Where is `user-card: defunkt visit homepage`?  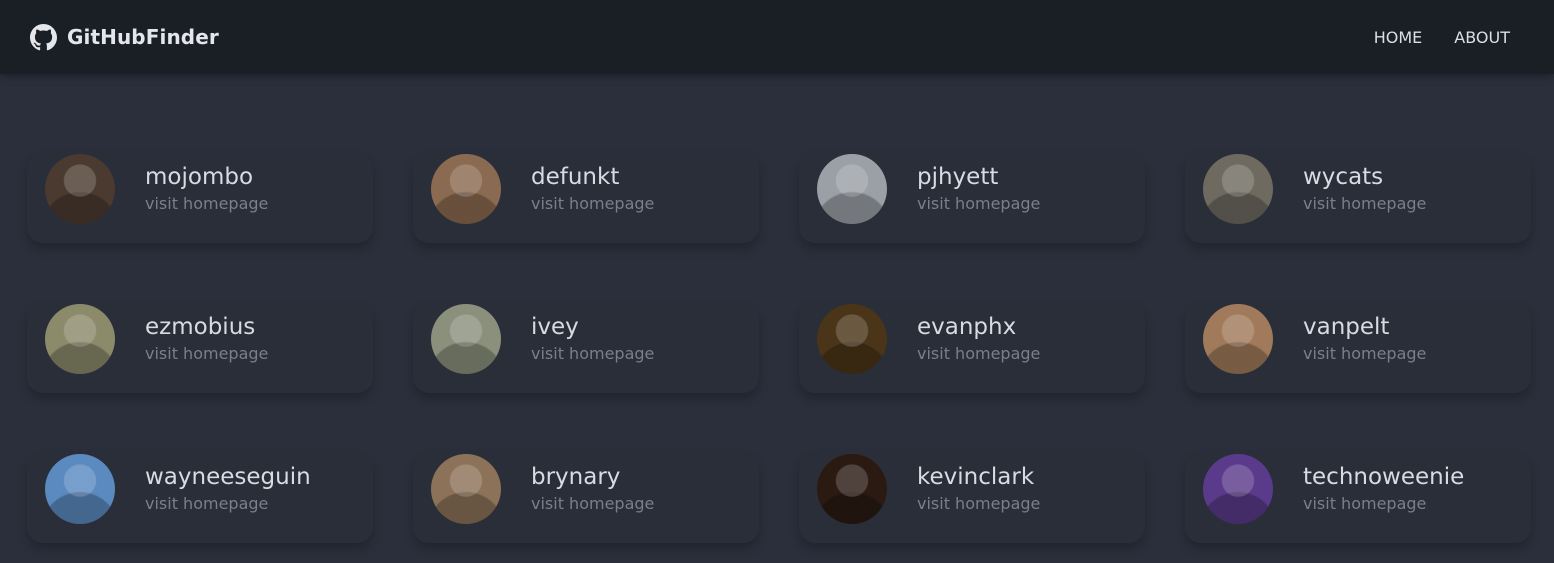
user-card: defunkt visit homepage is located at coordinates (586, 198).